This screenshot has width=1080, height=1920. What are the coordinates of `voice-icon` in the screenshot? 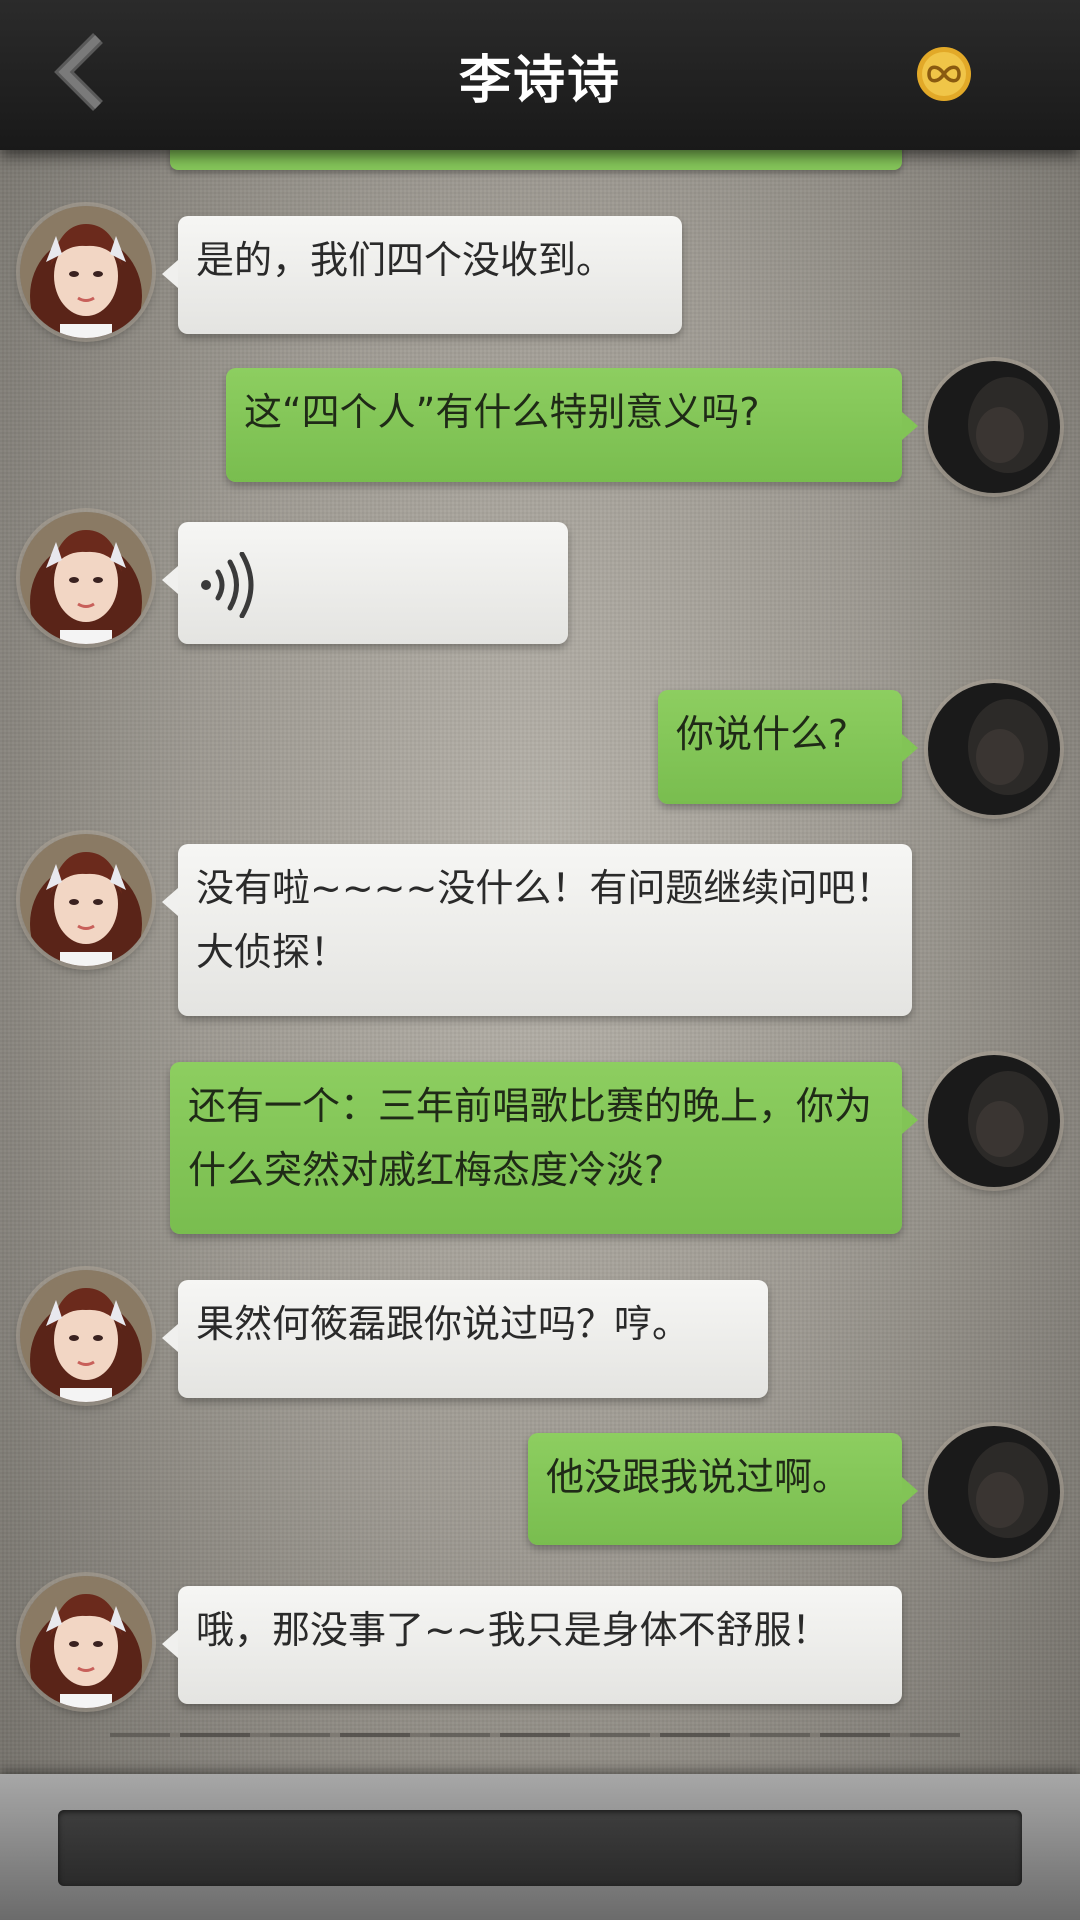 It's located at (227, 585).